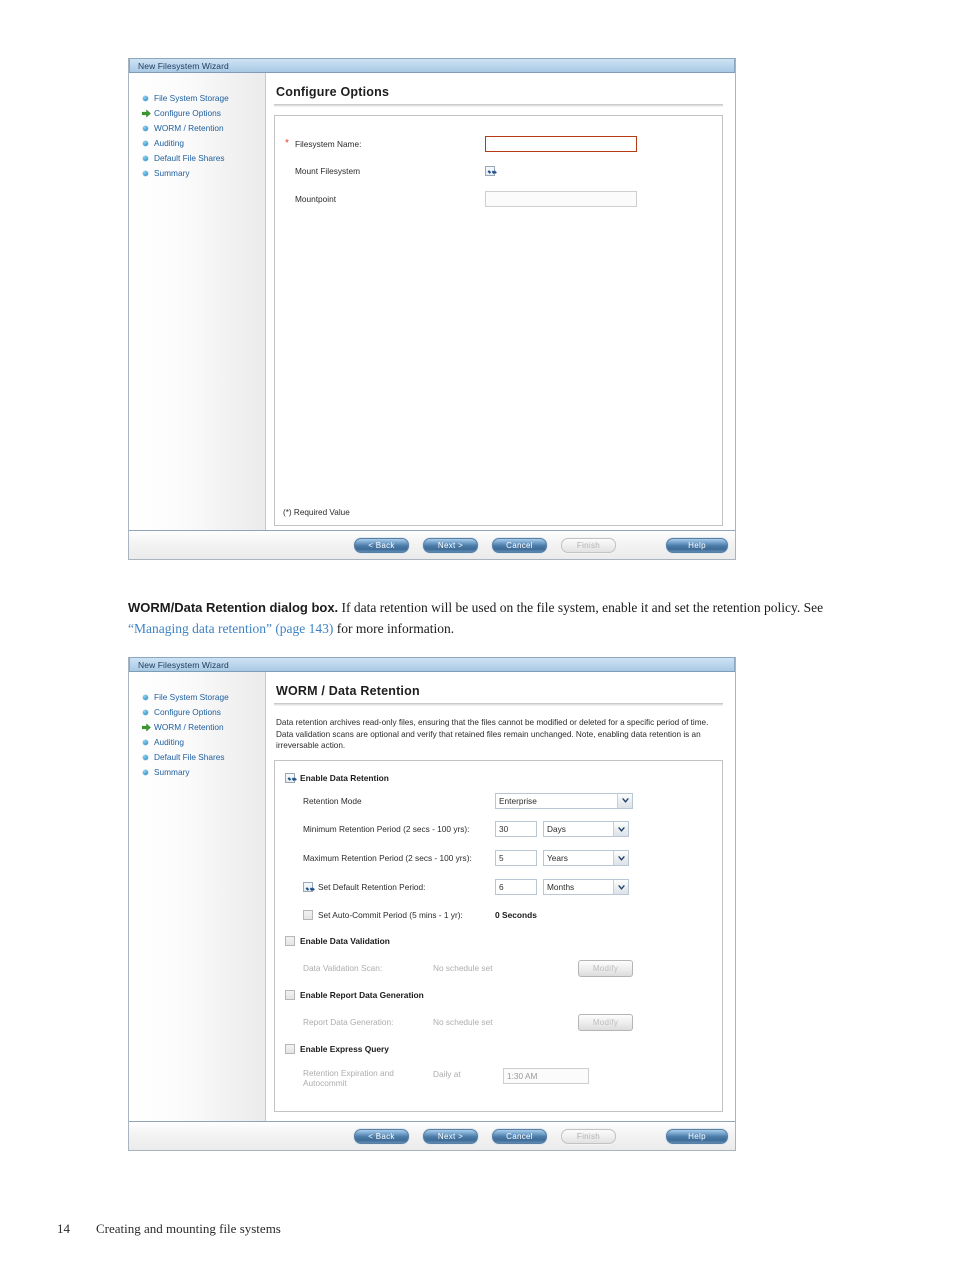  What do you see at coordinates (564, 800) in the screenshot?
I see `retention-mode-select: Enterprise` at bounding box center [564, 800].